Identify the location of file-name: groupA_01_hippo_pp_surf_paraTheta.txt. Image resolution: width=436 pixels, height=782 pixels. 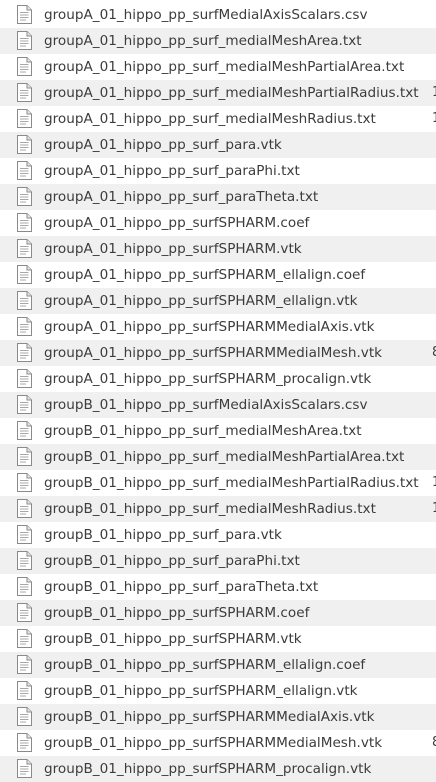
(181, 197).